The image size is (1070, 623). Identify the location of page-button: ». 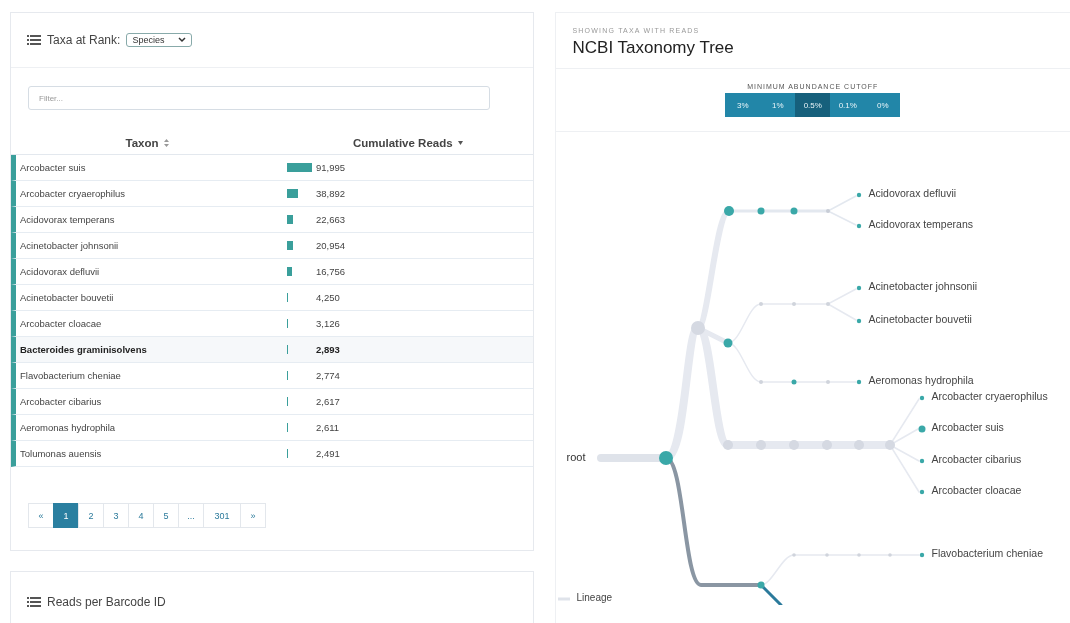
(253, 515).